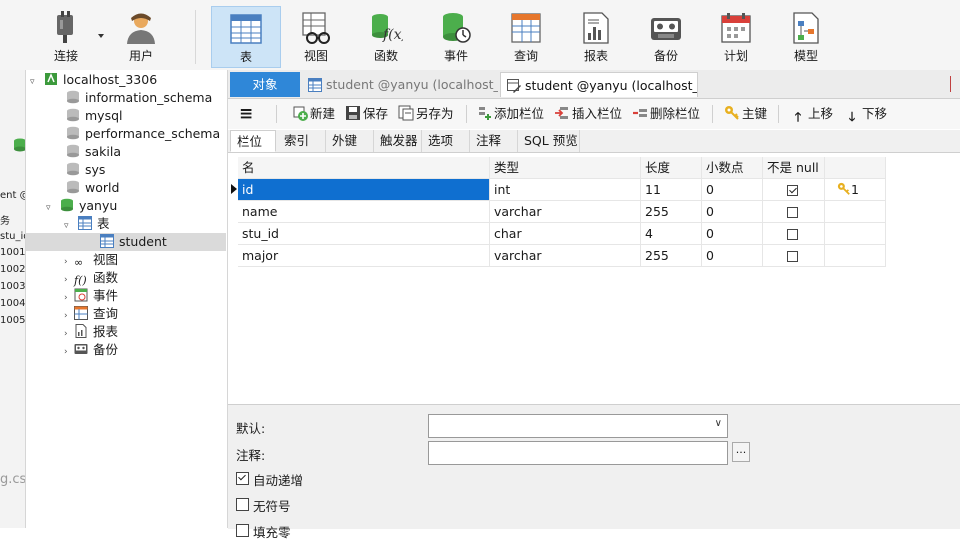 This screenshot has height=541, width=960. Describe the element at coordinates (242, 530) in the screenshot. I see `zerofill-checkbox` at that location.